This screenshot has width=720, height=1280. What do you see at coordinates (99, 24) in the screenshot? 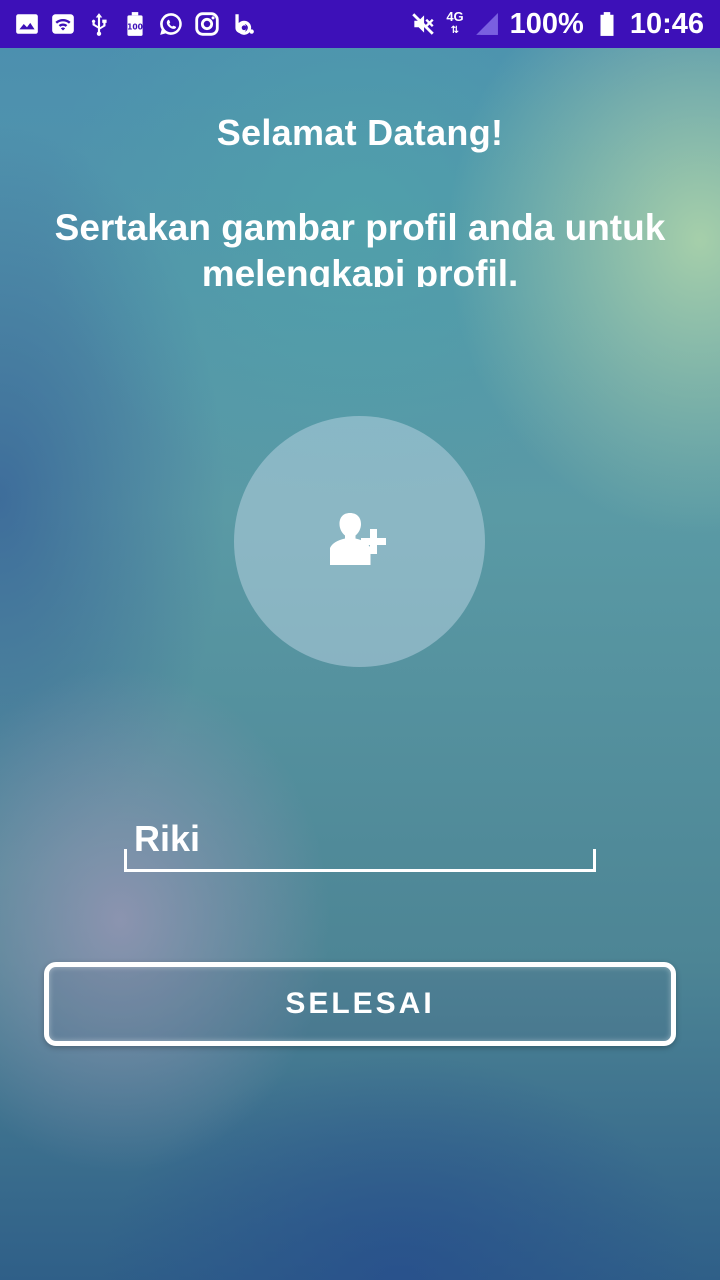
I see `usb-icon` at bounding box center [99, 24].